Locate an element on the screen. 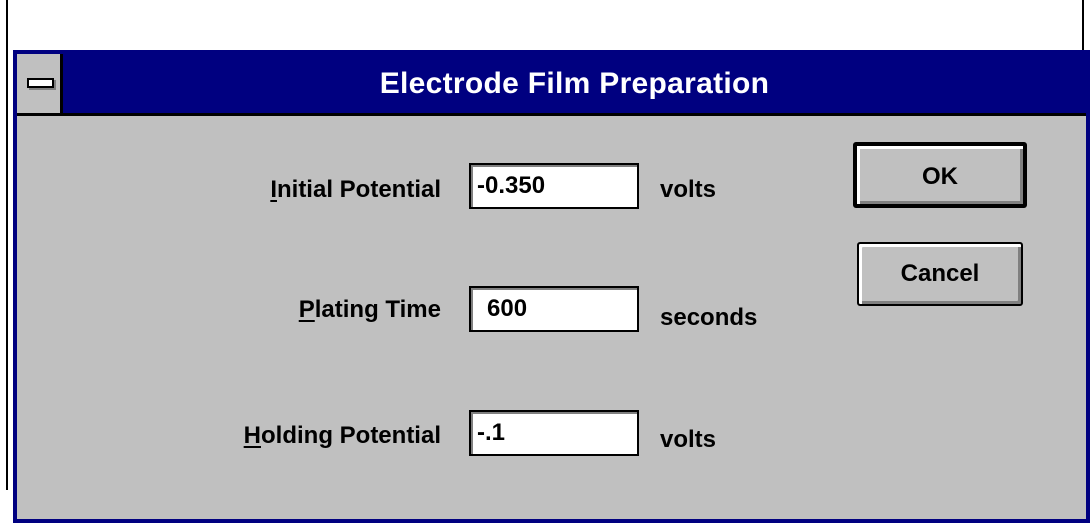 The height and width of the screenshot is (523, 1090). holding-potential-label-text: olding Potential is located at coordinates (351, 435).